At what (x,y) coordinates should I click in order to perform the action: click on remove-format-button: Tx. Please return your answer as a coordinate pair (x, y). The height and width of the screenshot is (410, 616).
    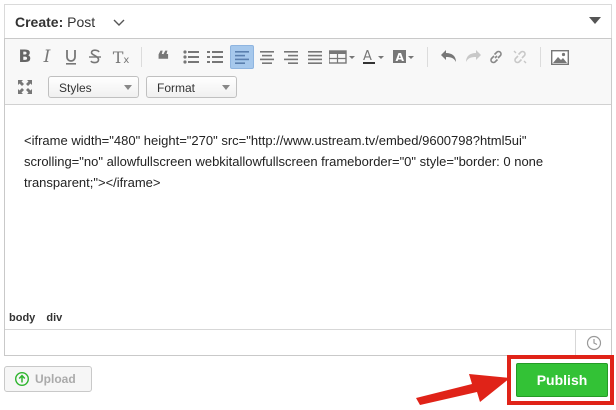
    Looking at the image, I should click on (121, 57).